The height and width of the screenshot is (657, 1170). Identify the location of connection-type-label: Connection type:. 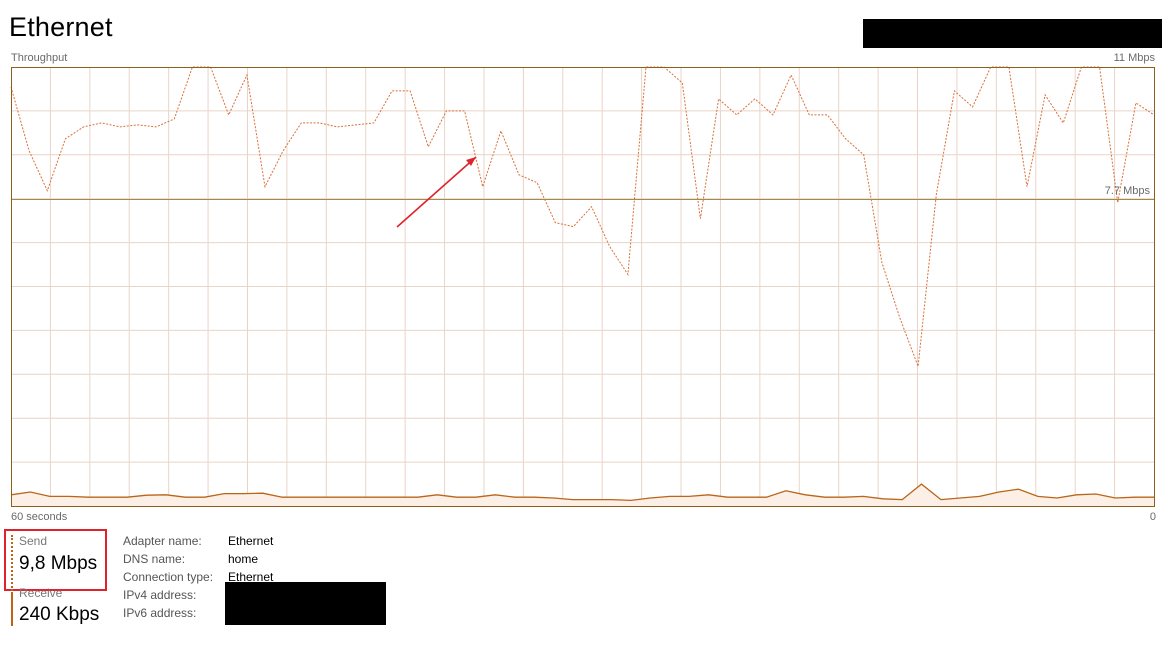
(168, 577).